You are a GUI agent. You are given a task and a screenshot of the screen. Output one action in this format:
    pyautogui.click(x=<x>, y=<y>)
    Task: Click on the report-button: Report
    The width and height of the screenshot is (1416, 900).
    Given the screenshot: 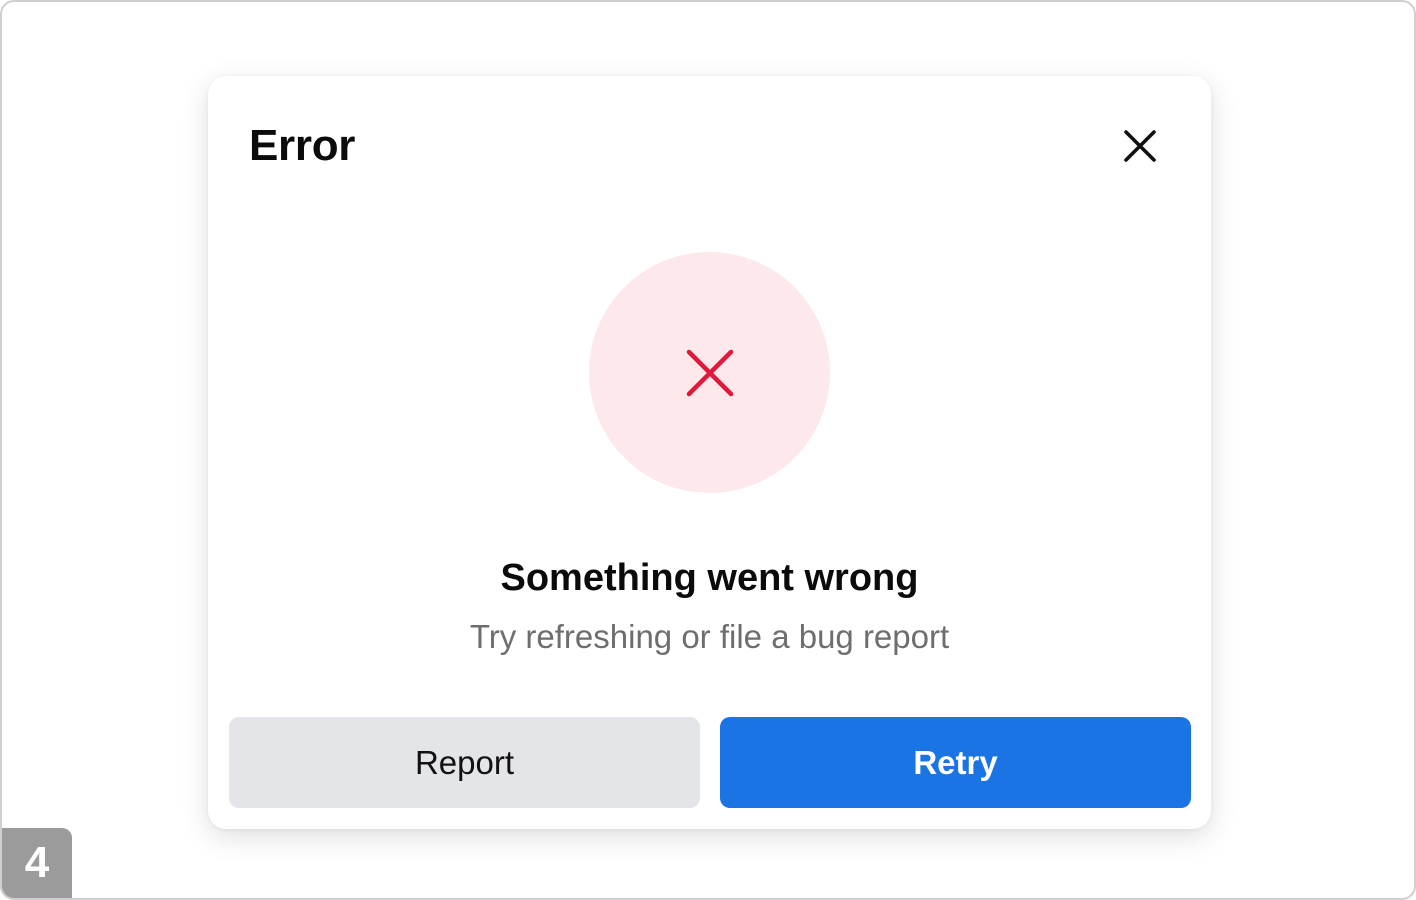 What is the action you would take?
    pyautogui.click(x=464, y=762)
    